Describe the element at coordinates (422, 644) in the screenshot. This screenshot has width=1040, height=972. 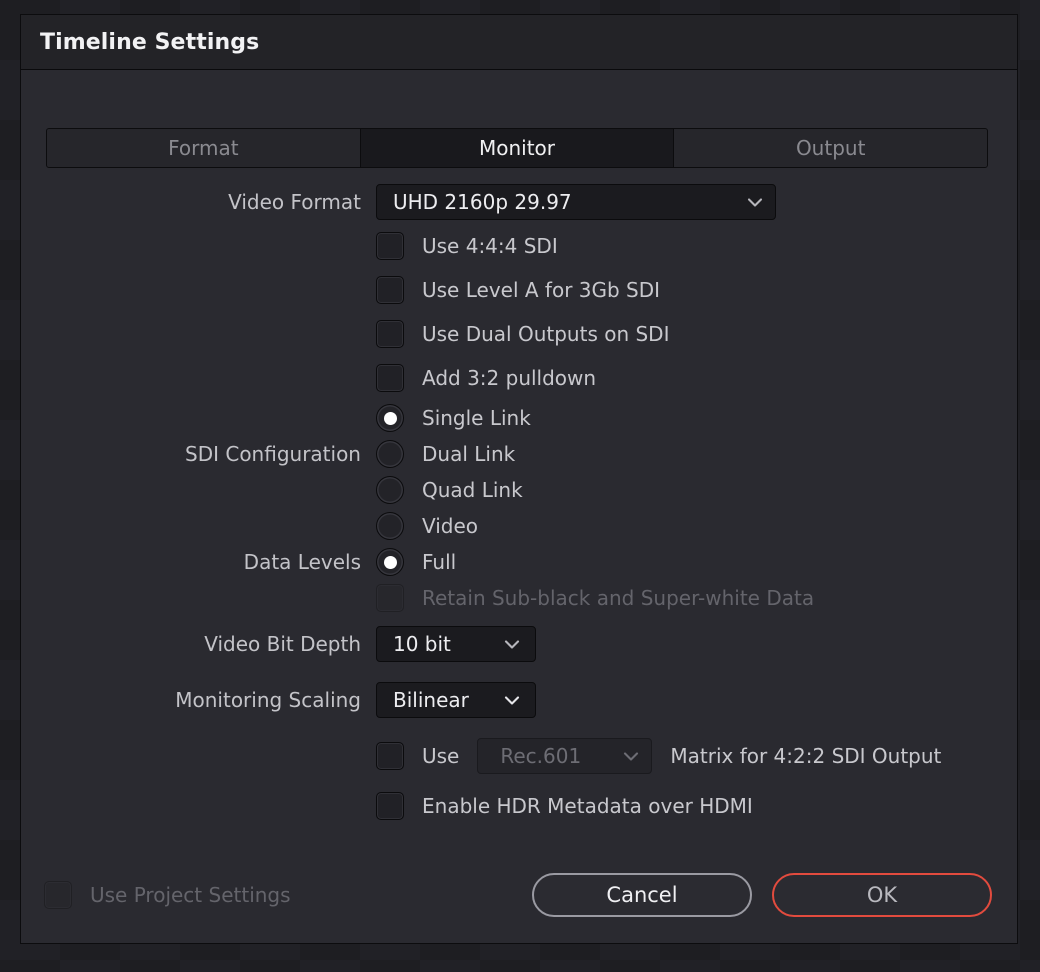
I see `video-bit-depth-value: 10 bit` at that location.